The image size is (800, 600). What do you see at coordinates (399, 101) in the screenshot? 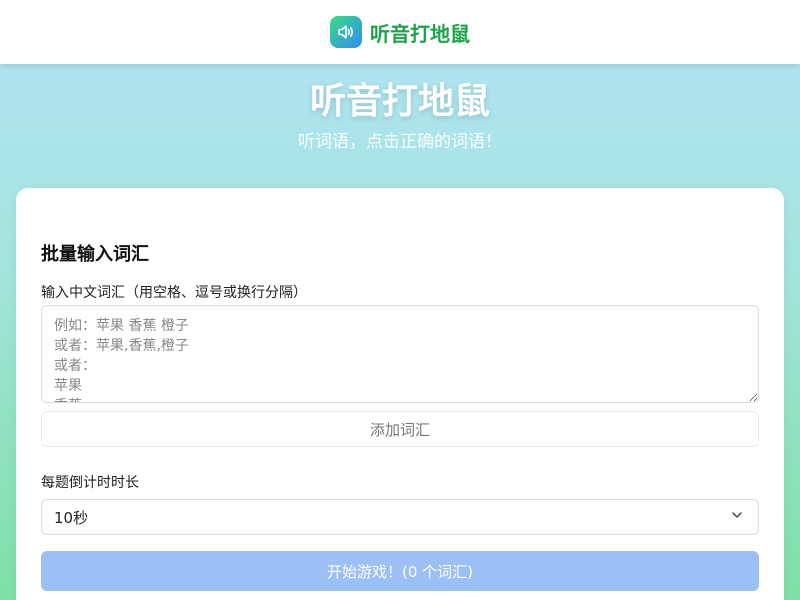
I see `page-title: 听音打地鼠` at bounding box center [399, 101].